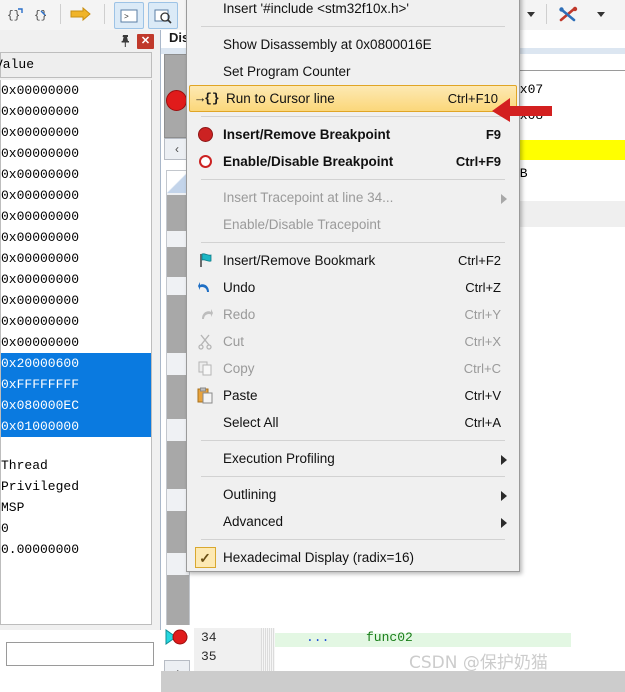 The height and width of the screenshot is (692, 625). I want to click on register-value-row: 0xFFFFFFFF, so click(76, 384).